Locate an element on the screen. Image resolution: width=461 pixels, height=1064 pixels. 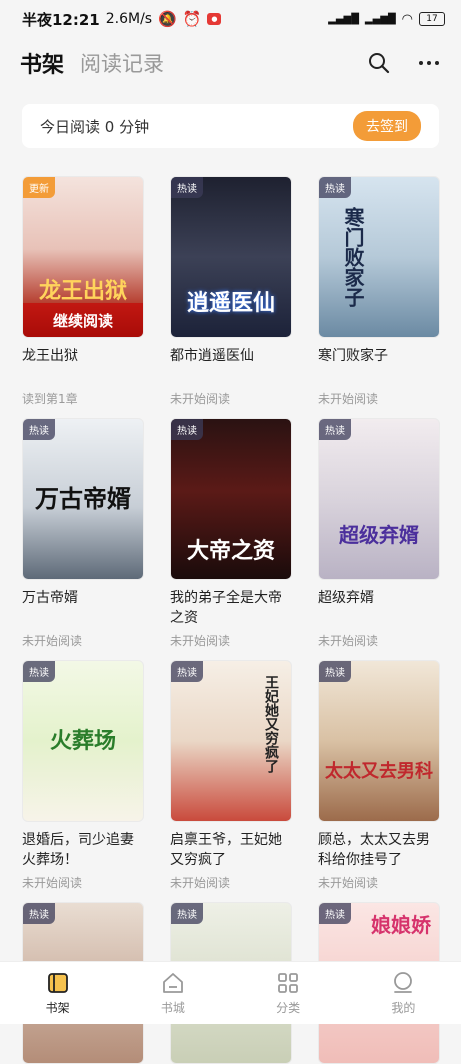
book-item: 热读 逍遥医仙 都市逍遥医仙 未开始阅读 is located at coordinates (231, 291).